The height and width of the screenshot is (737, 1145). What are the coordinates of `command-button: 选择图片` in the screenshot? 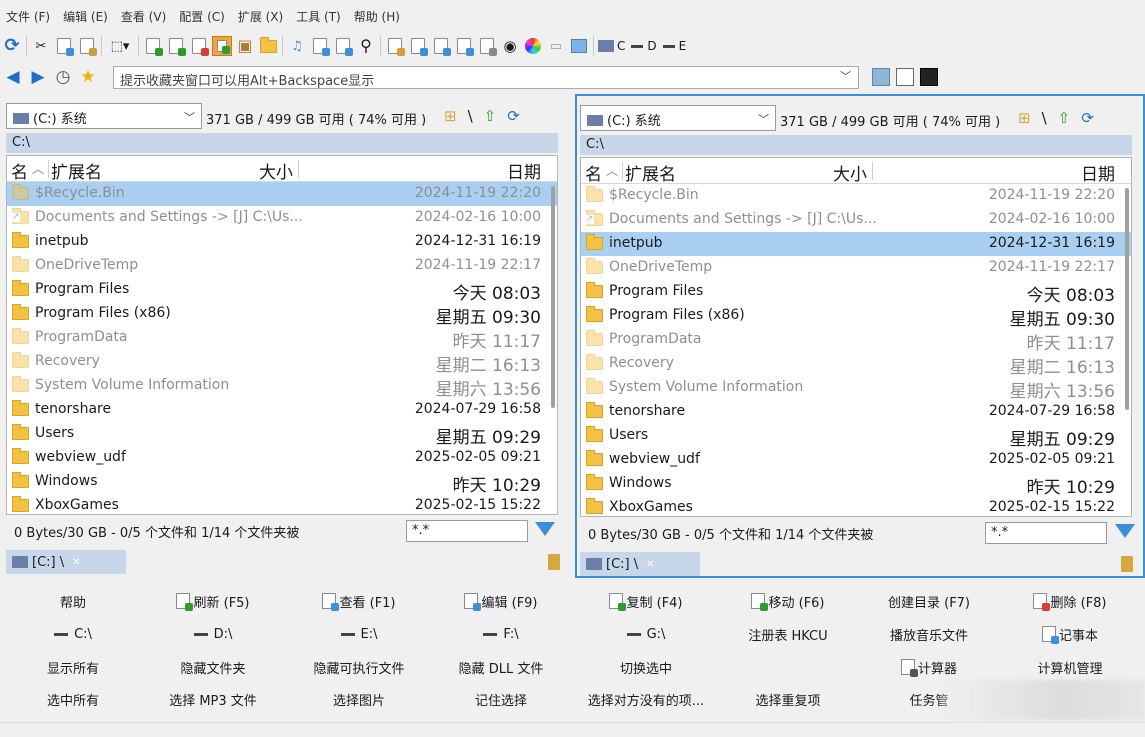 It's located at (359, 699).